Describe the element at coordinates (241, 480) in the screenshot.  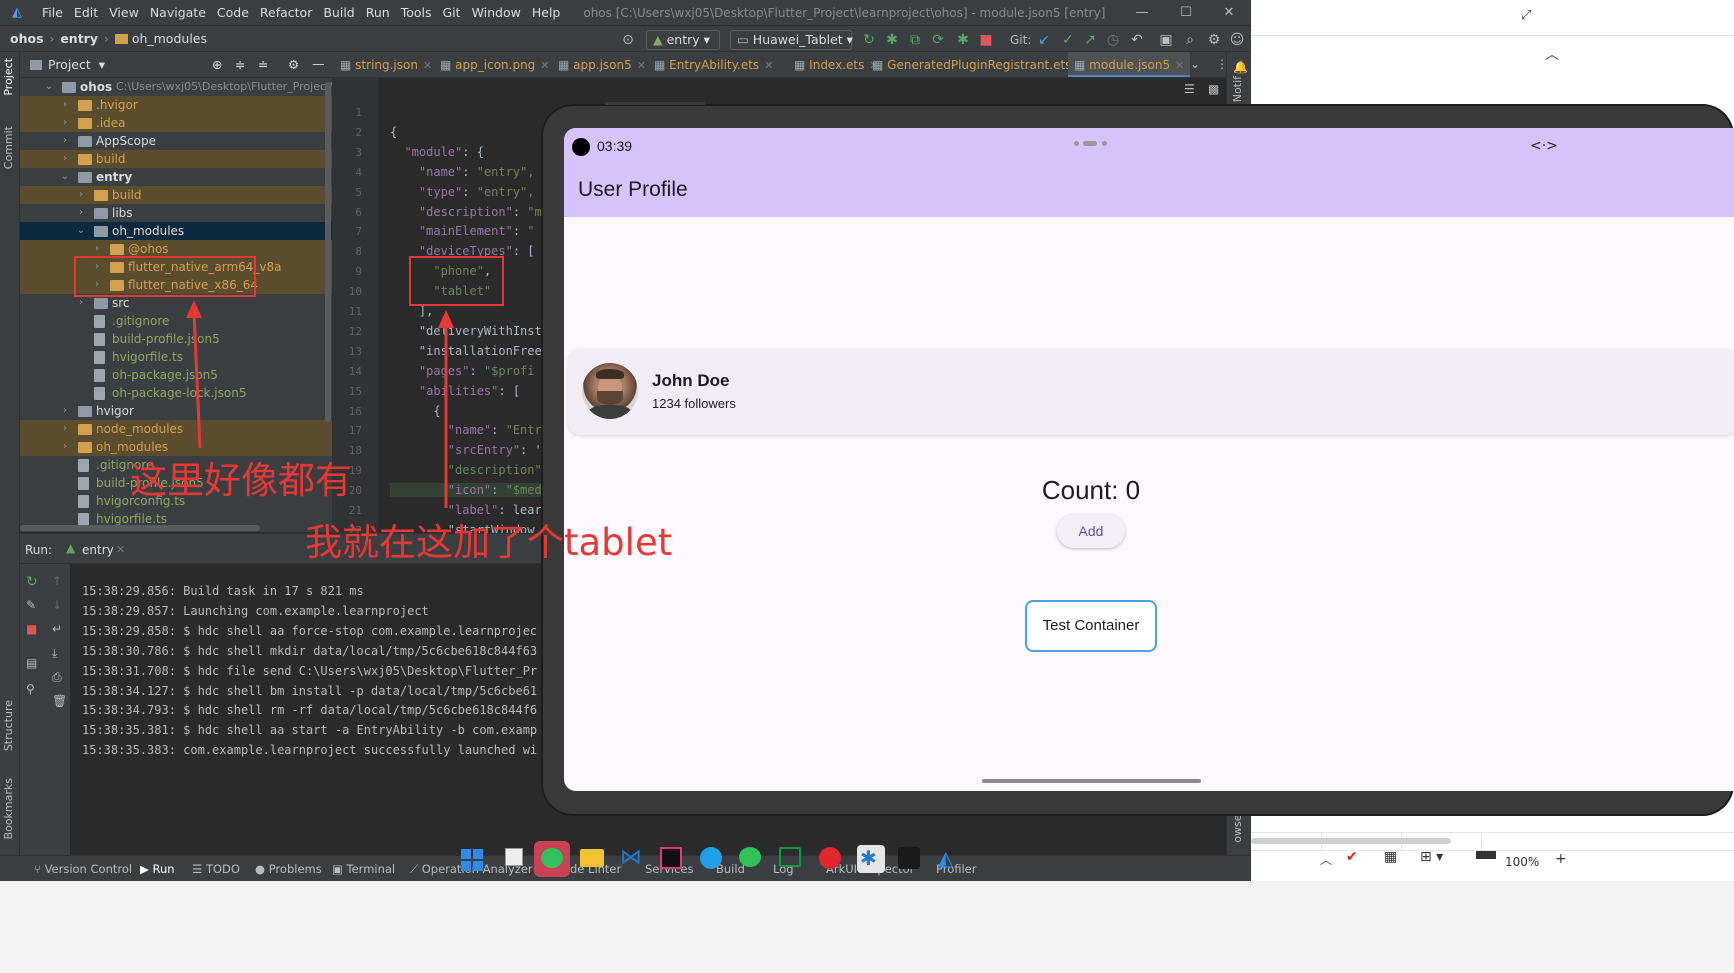
I see `annotation-note-modules: 这里好像都有` at that location.